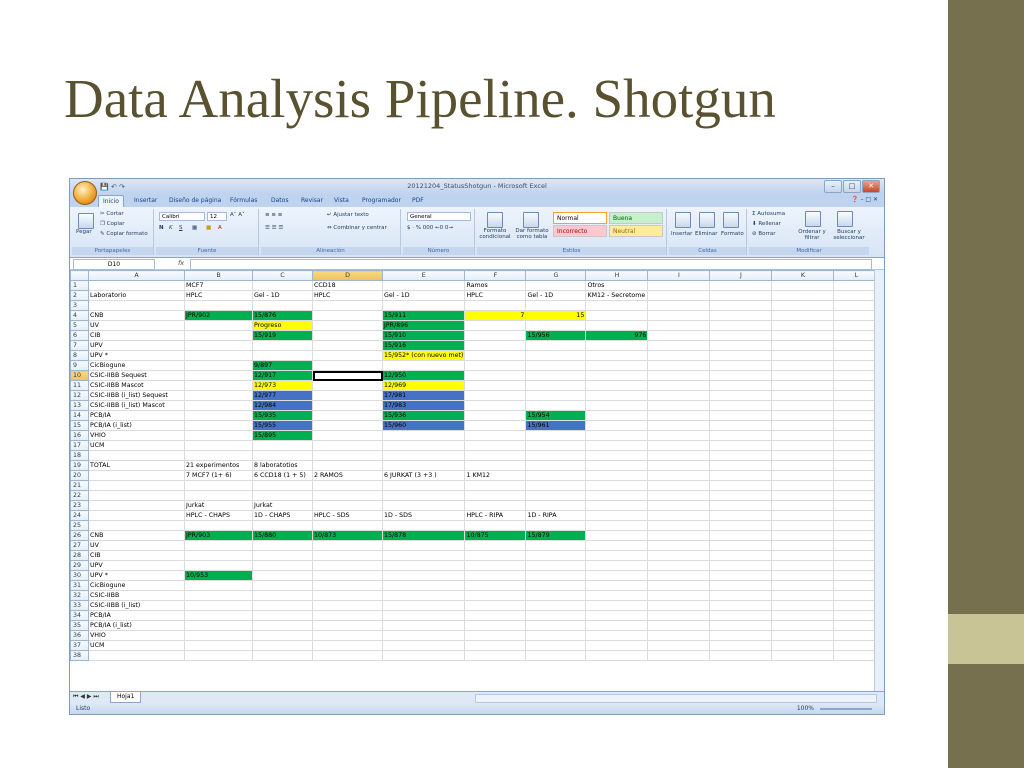 The height and width of the screenshot is (768, 1024). I want to click on cell-i35, so click(679, 625).